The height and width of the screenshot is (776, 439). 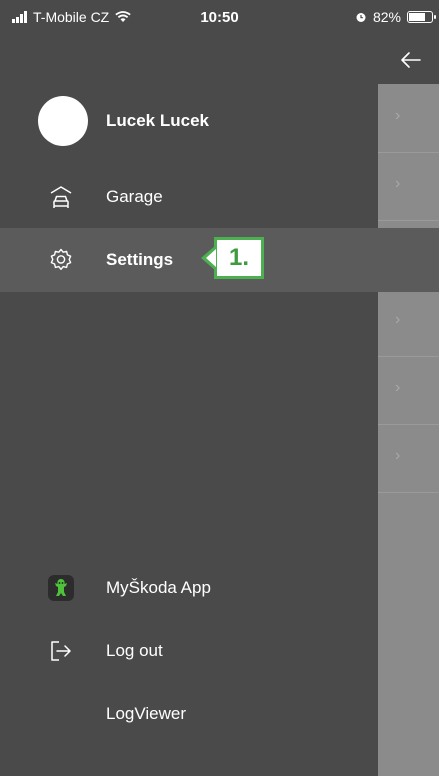 What do you see at coordinates (63, 121) in the screenshot?
I see `avatar` at bounding box center [63, 121].